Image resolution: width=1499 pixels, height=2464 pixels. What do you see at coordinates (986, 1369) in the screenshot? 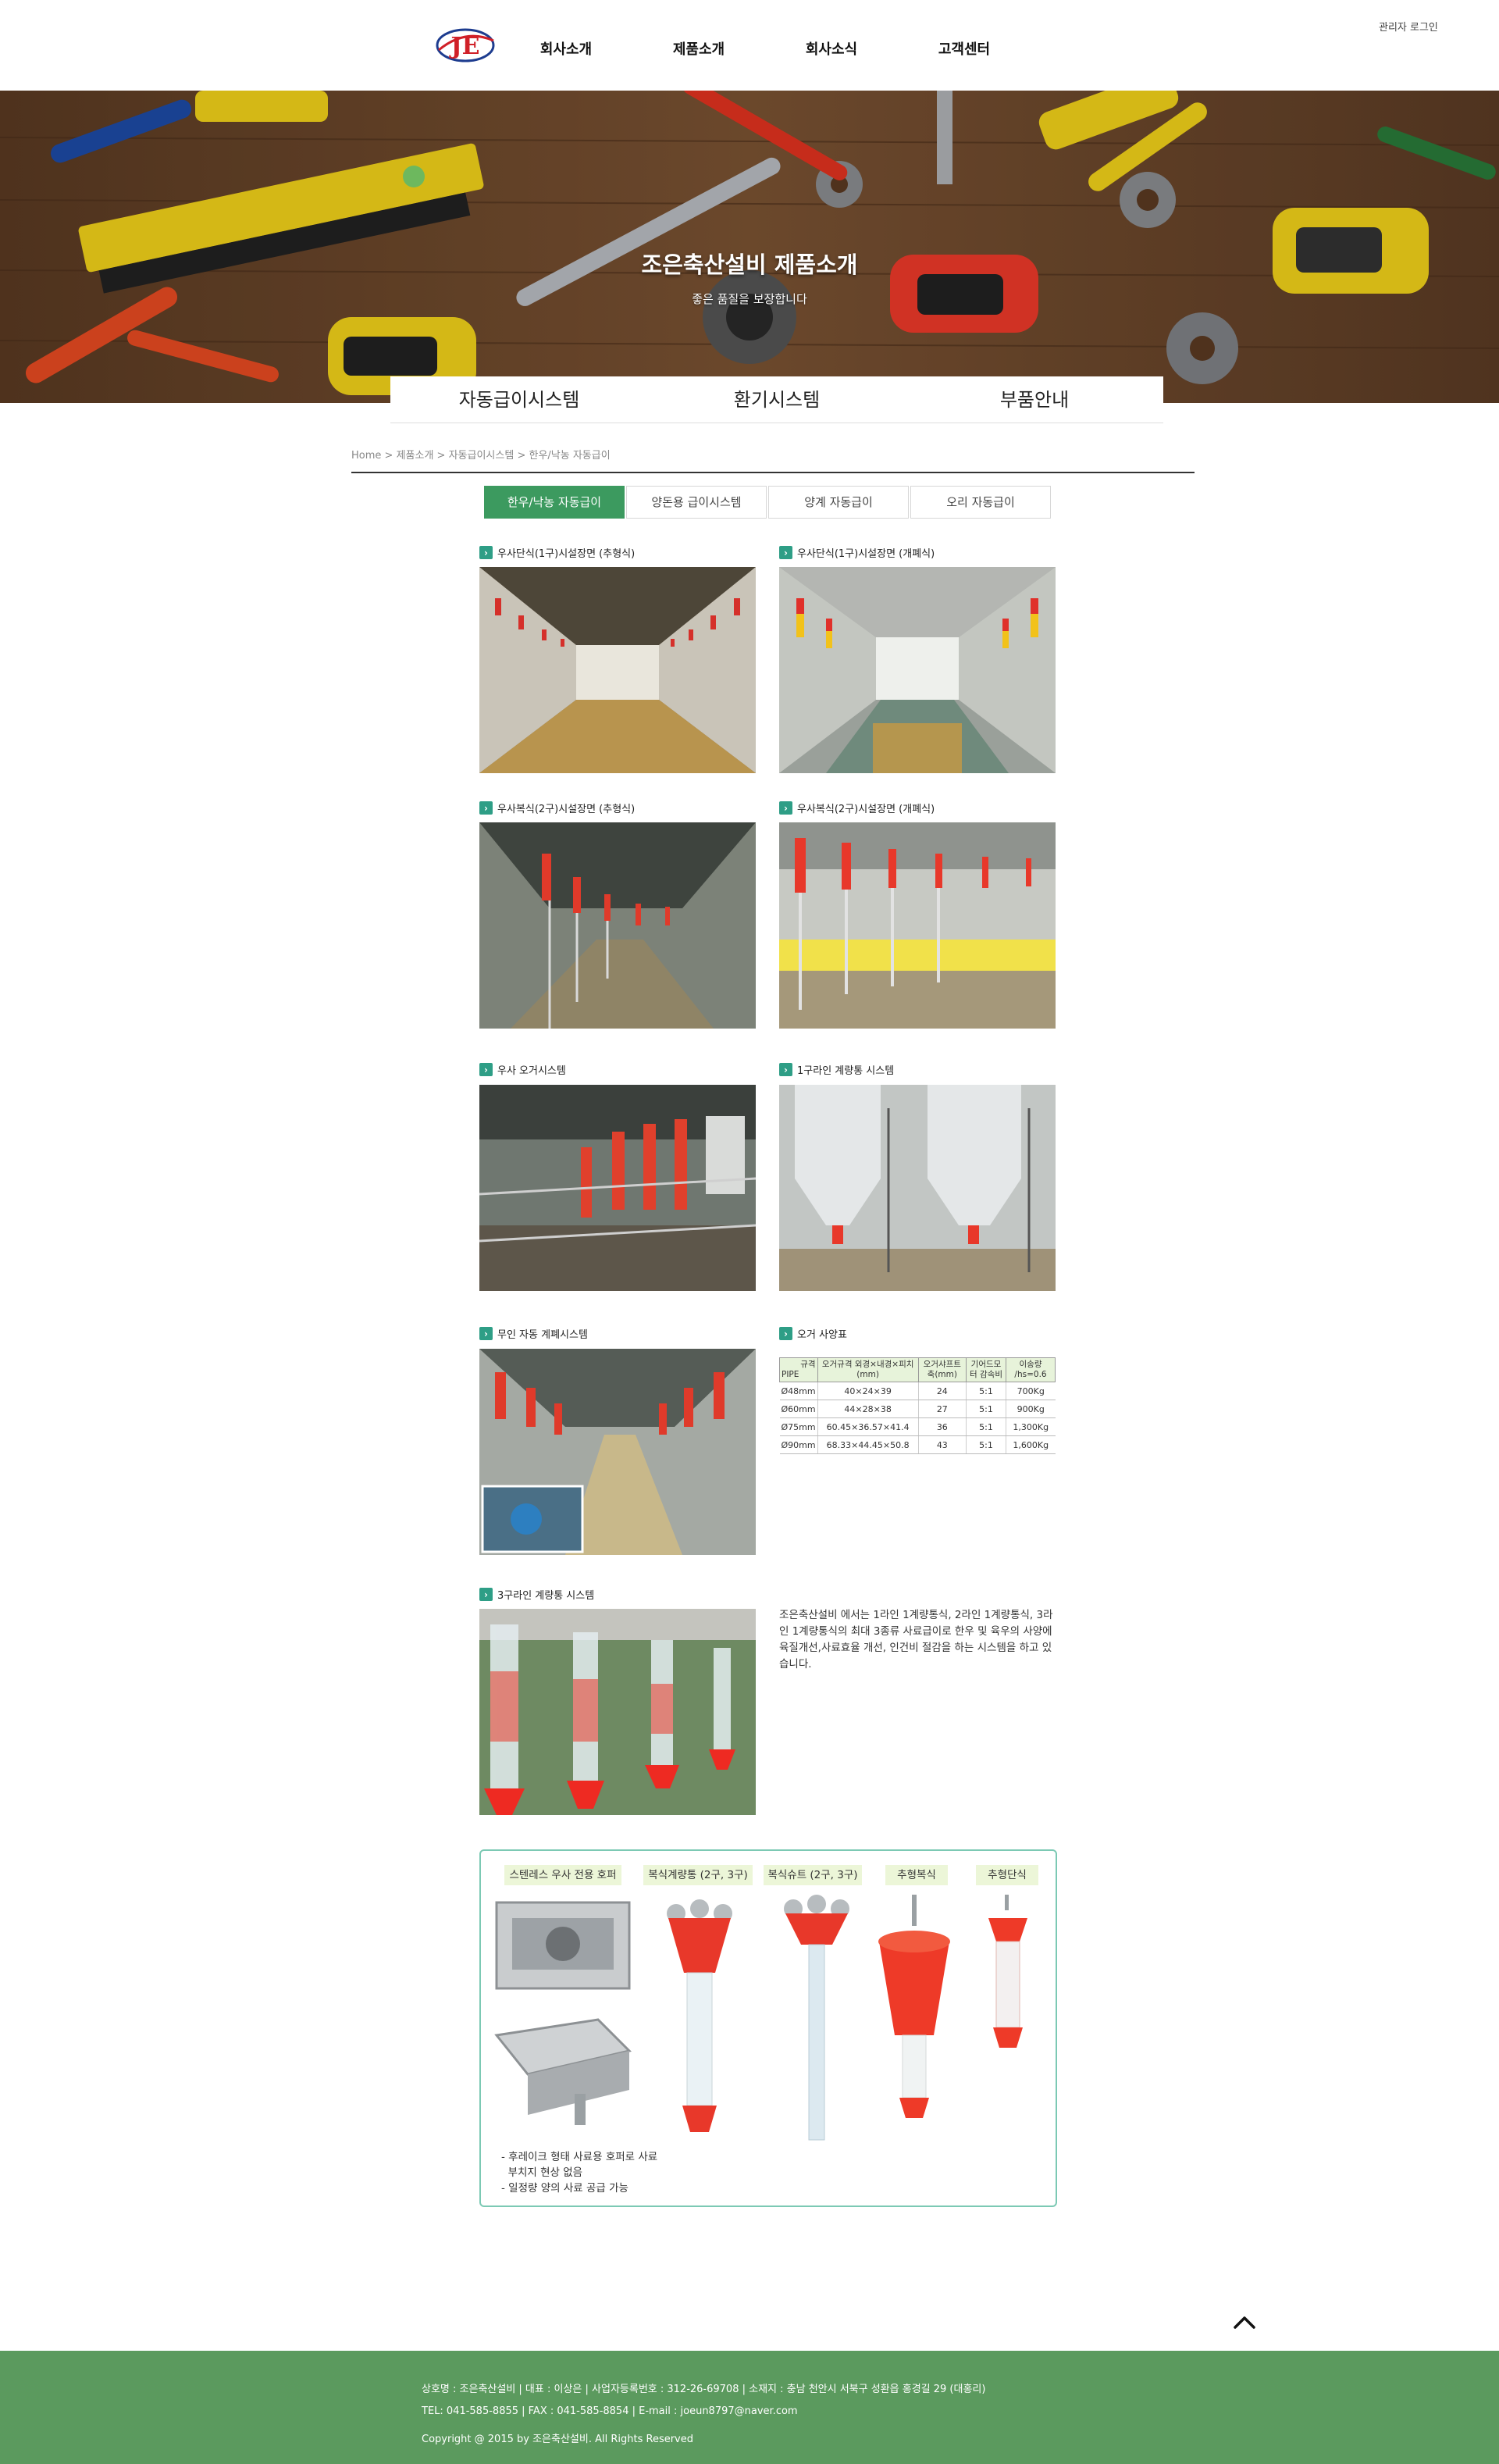
I see `table-header-cell: 기어드모터 감속비` at bounding box center [986, 1369].